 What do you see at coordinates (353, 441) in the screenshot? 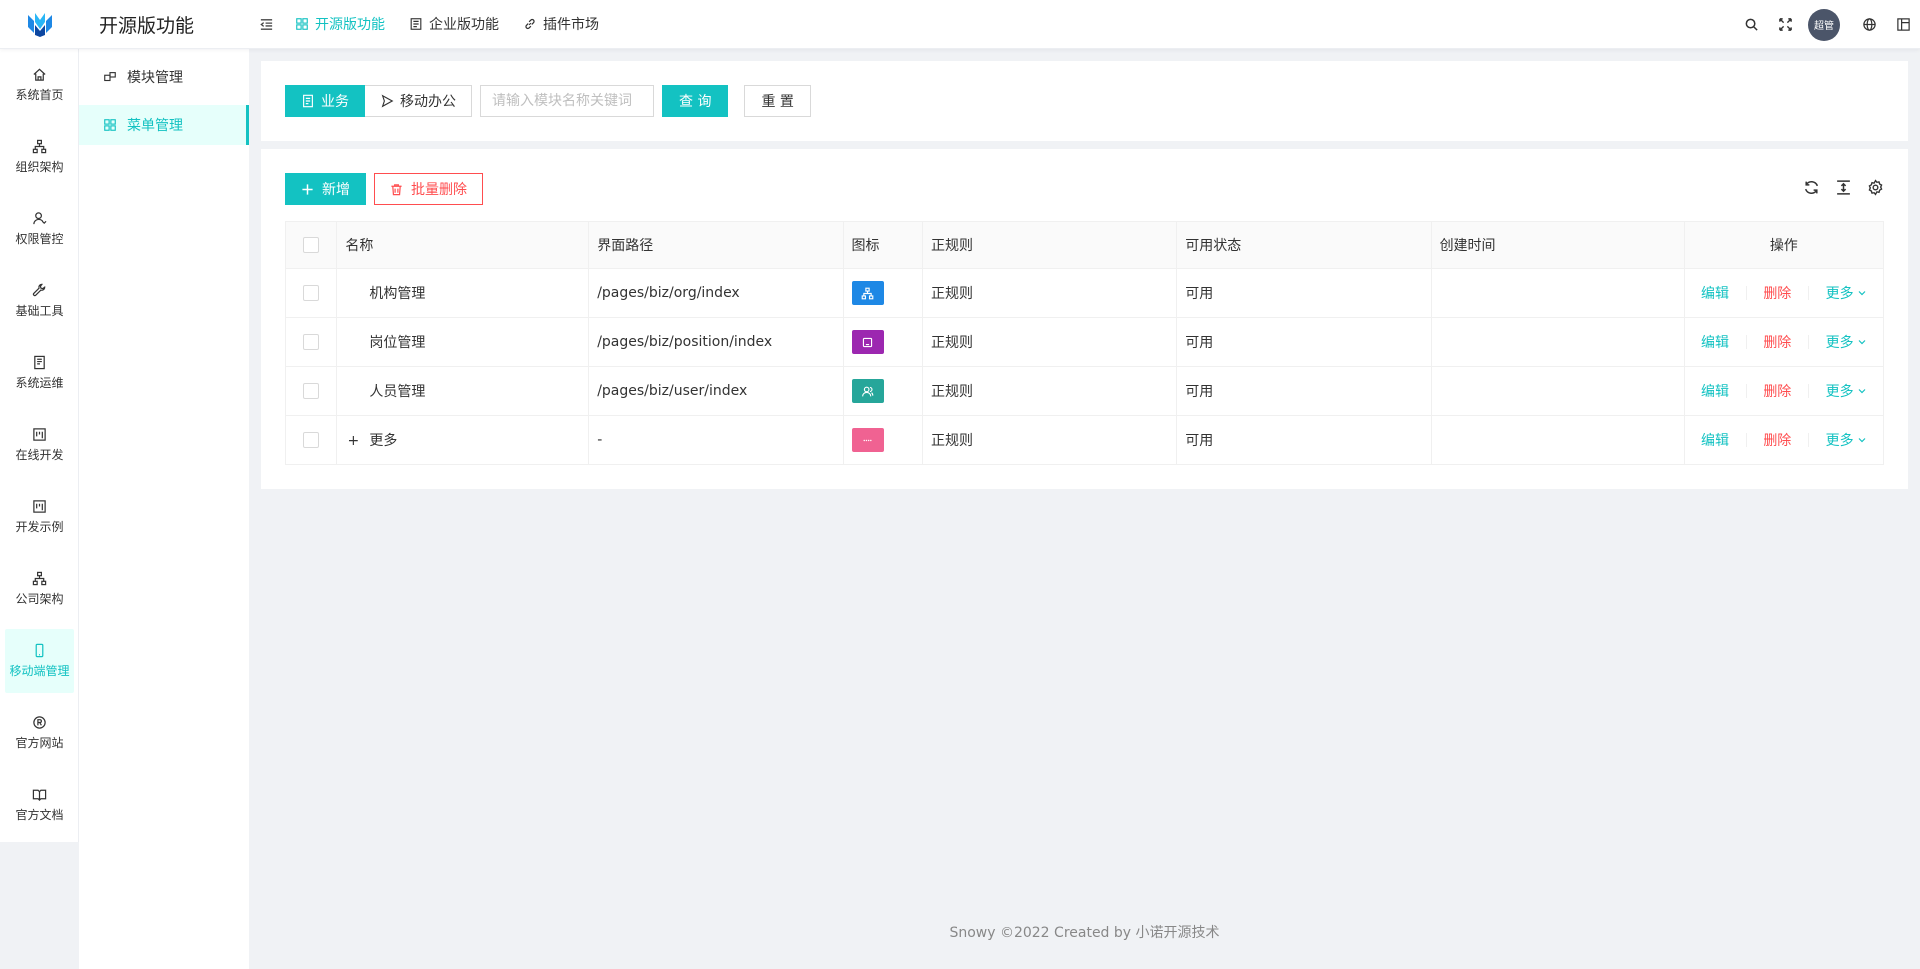
I see `expand-toggle: +` at bounding box center [353, 441].